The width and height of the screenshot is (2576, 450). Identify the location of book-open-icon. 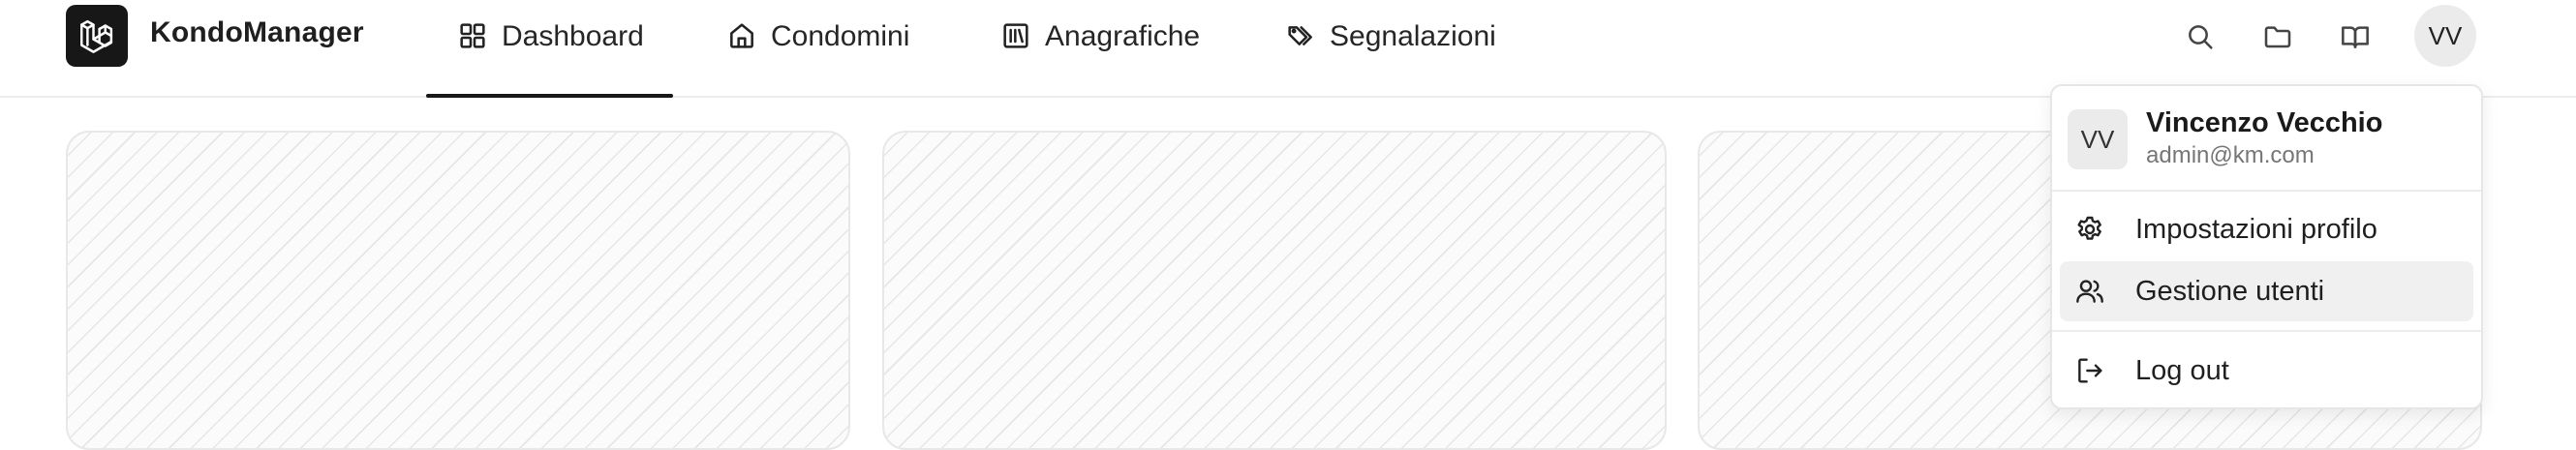
(2355, 37).